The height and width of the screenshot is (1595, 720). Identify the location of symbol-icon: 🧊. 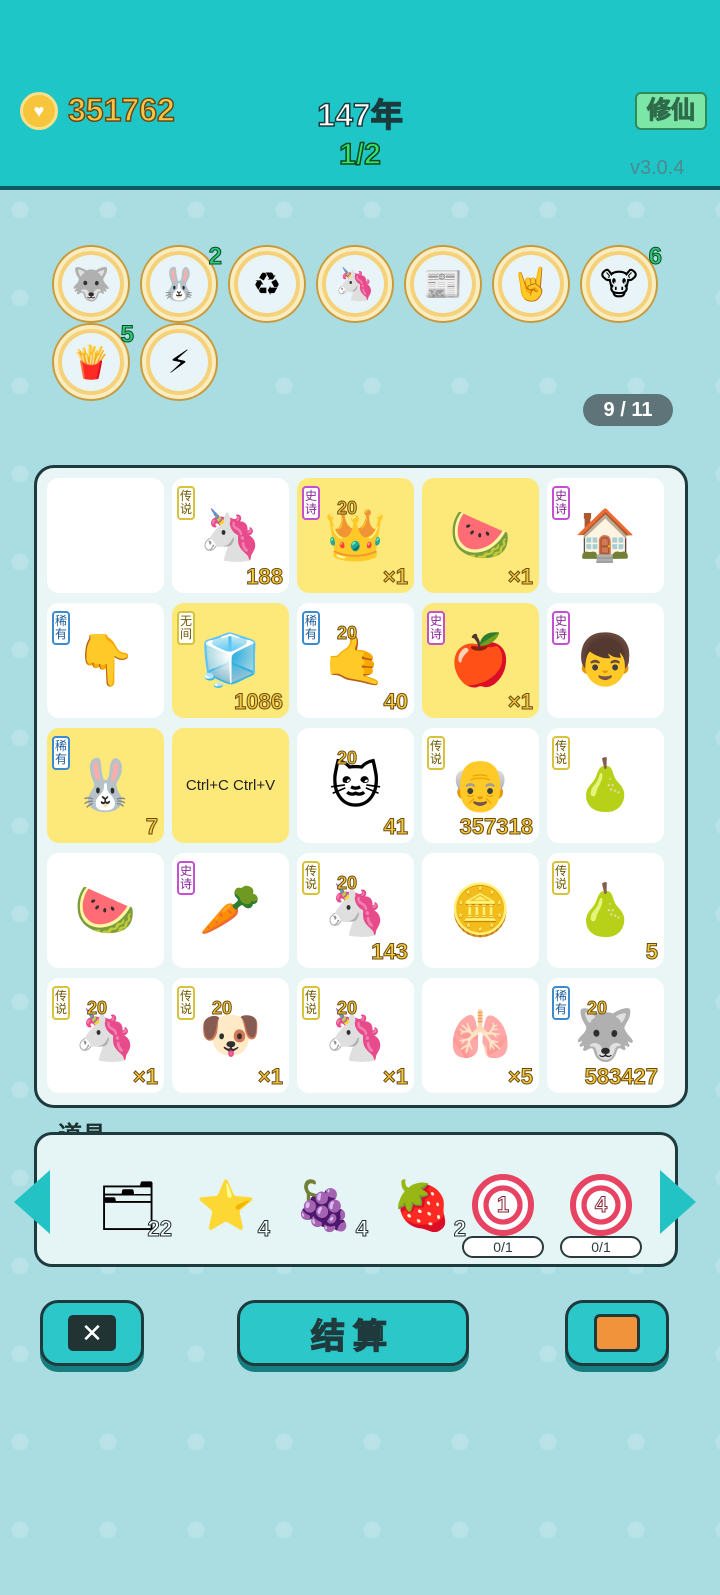
(230, 660).